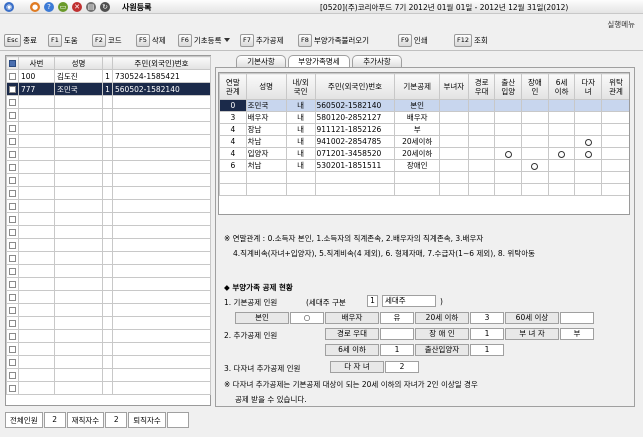 The image size is (643, 437). Describe the element at coordinates (105, 7) in the screenshot. I see `refresh-icon: ↻` at that location.